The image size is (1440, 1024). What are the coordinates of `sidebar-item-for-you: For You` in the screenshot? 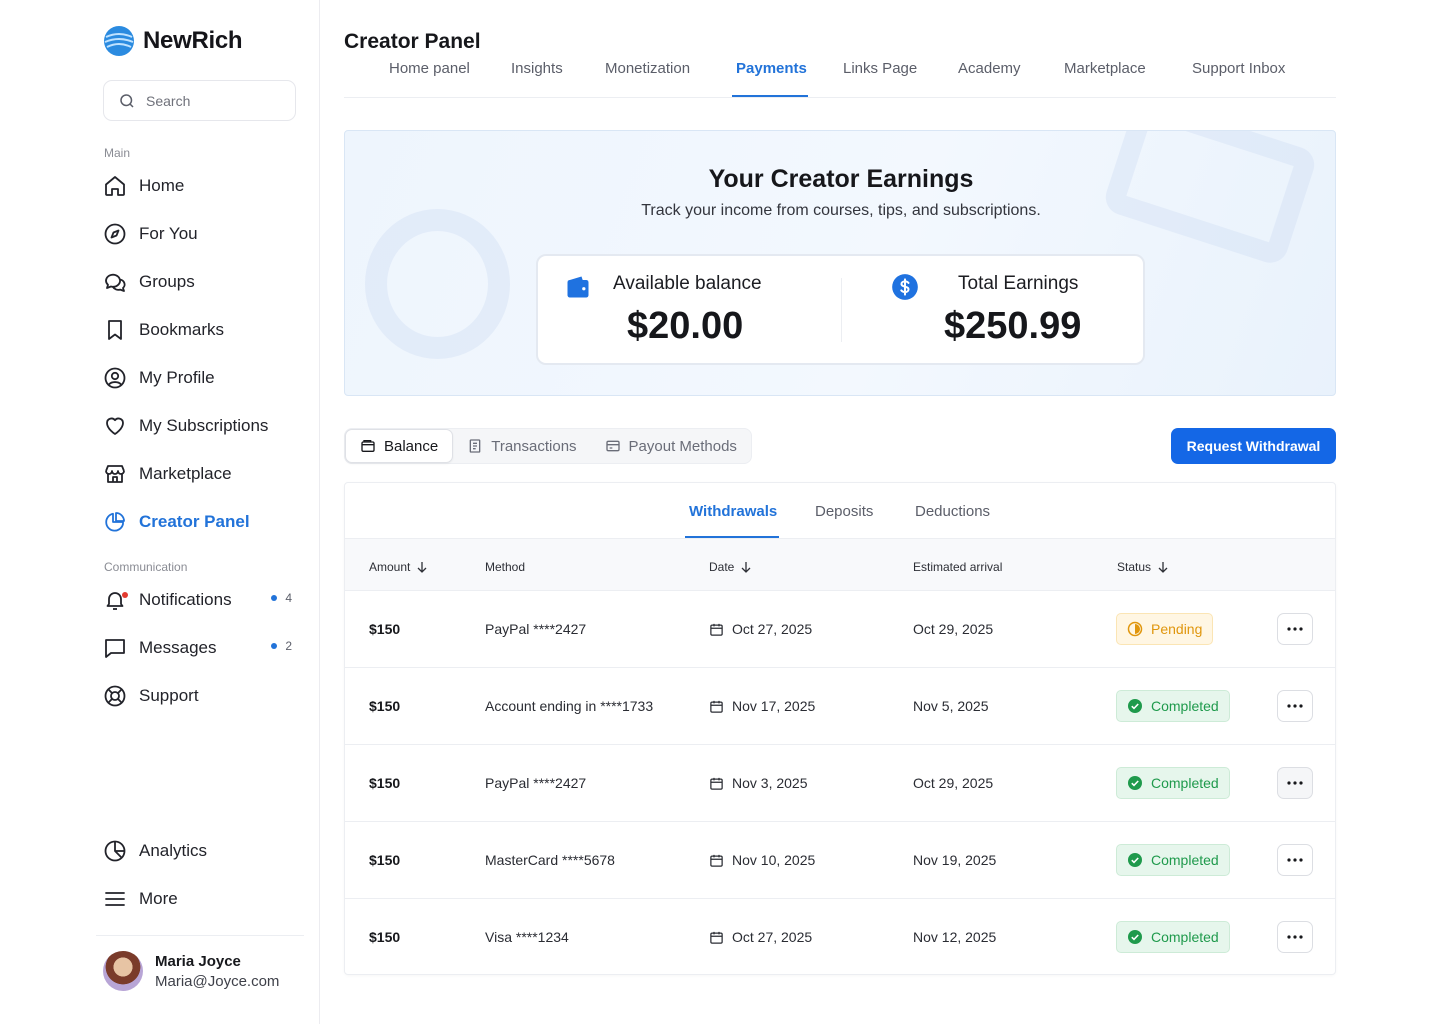 It's located at (200, 234).